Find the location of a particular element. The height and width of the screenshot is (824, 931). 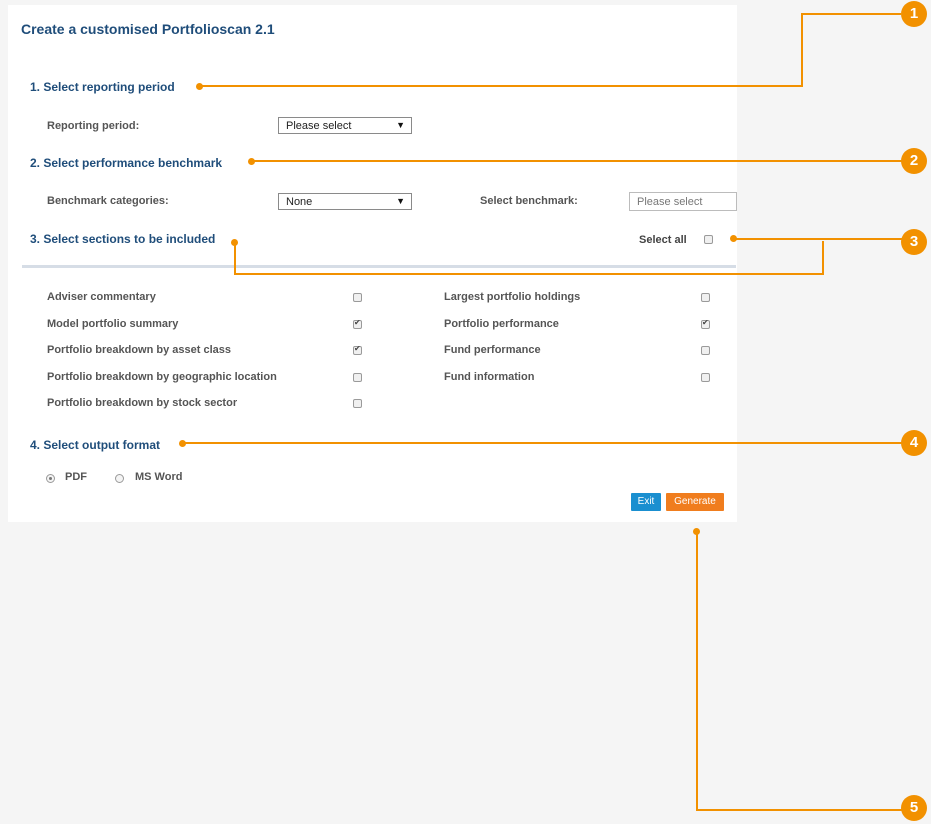

benchmark-categories-select: None ▼ is located at coordinates (345, 201).